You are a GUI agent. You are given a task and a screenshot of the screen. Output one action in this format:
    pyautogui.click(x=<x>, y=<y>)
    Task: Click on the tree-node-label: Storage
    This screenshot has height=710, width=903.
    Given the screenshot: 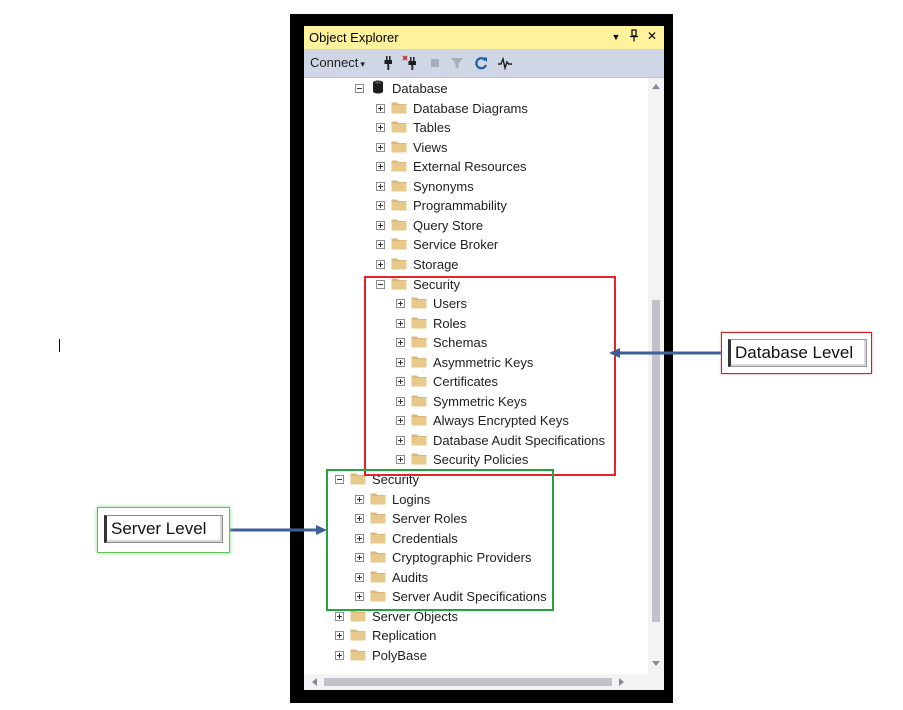 What is the action you would take?
    pyautogui.click(x=436, y=264)
    